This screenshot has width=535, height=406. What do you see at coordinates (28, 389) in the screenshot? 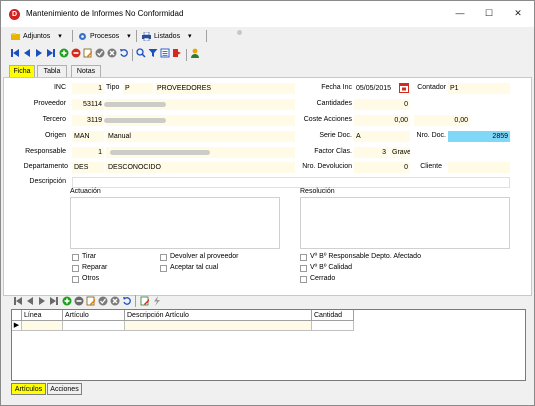
I see `tab-articulos: Artículos` at bounding box center [28, 389].